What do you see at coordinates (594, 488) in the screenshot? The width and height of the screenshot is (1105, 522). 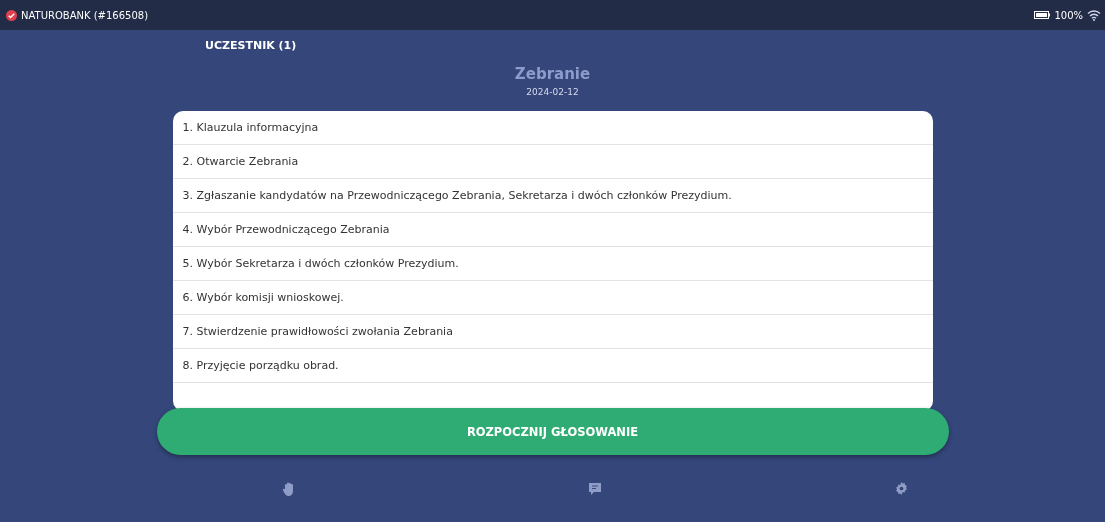 I see `chat-icon` at bounding box center [594, 488].